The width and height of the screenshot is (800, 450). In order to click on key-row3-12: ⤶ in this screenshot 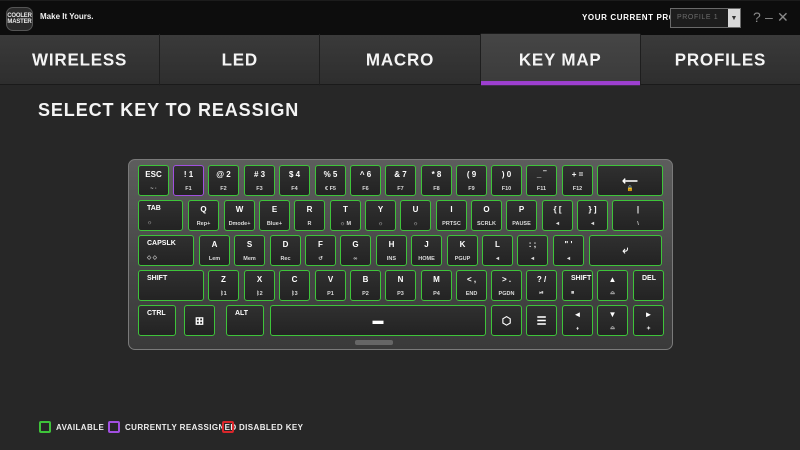, I will do `click(625, 250)`.